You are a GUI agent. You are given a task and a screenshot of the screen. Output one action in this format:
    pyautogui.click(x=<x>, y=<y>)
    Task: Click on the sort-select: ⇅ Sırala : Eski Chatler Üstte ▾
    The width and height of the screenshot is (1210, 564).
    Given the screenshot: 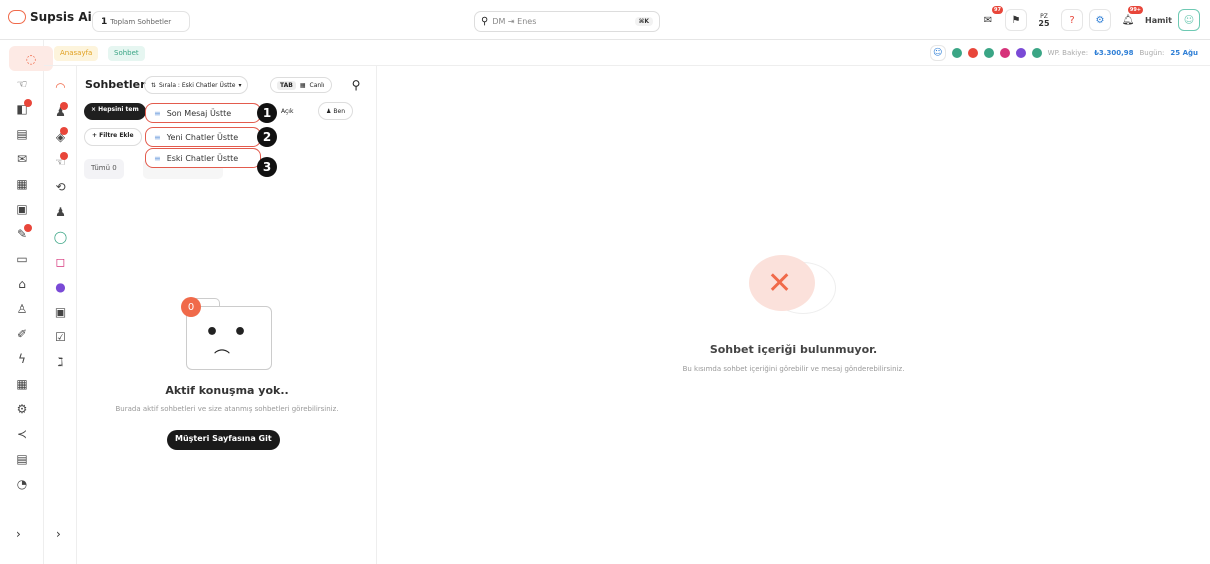 What is the action you would take?
    pyautogui.click(x=196, y=85)
    